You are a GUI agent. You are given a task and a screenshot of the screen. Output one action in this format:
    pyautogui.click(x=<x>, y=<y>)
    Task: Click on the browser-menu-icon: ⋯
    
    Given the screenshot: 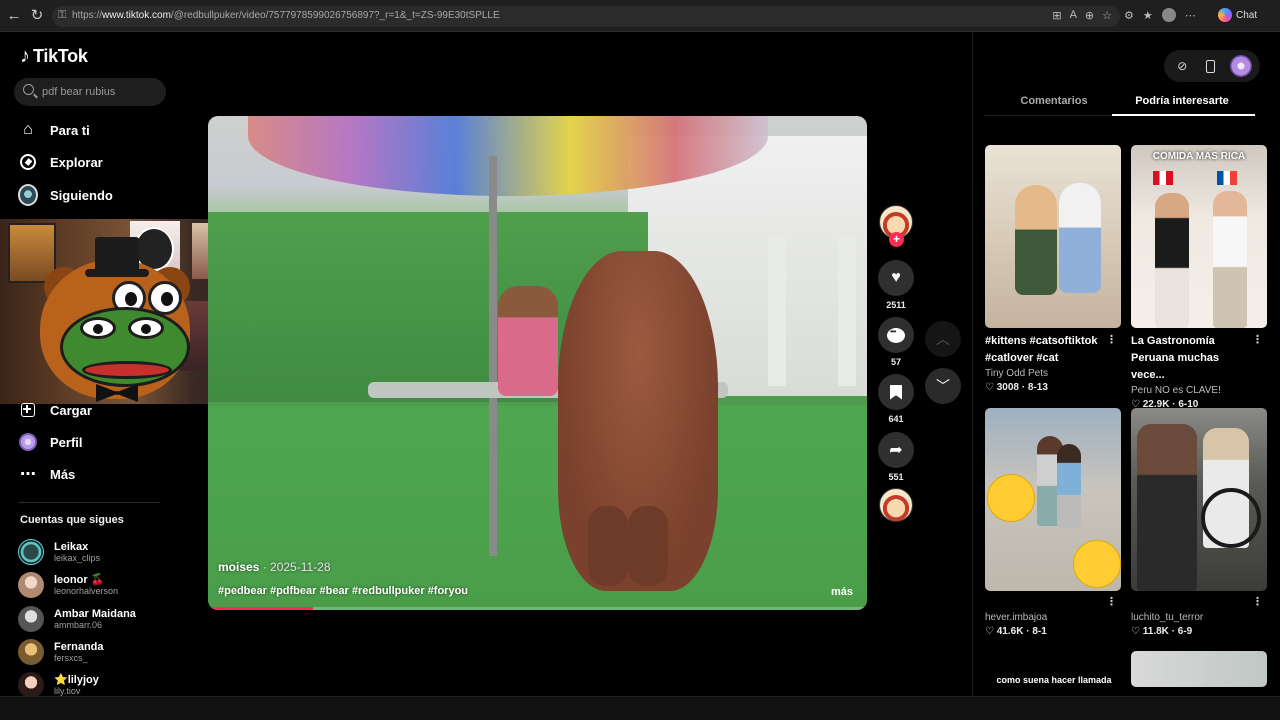 What is the action you would take?
    pyautogui.click(x=1190, y=15)
    